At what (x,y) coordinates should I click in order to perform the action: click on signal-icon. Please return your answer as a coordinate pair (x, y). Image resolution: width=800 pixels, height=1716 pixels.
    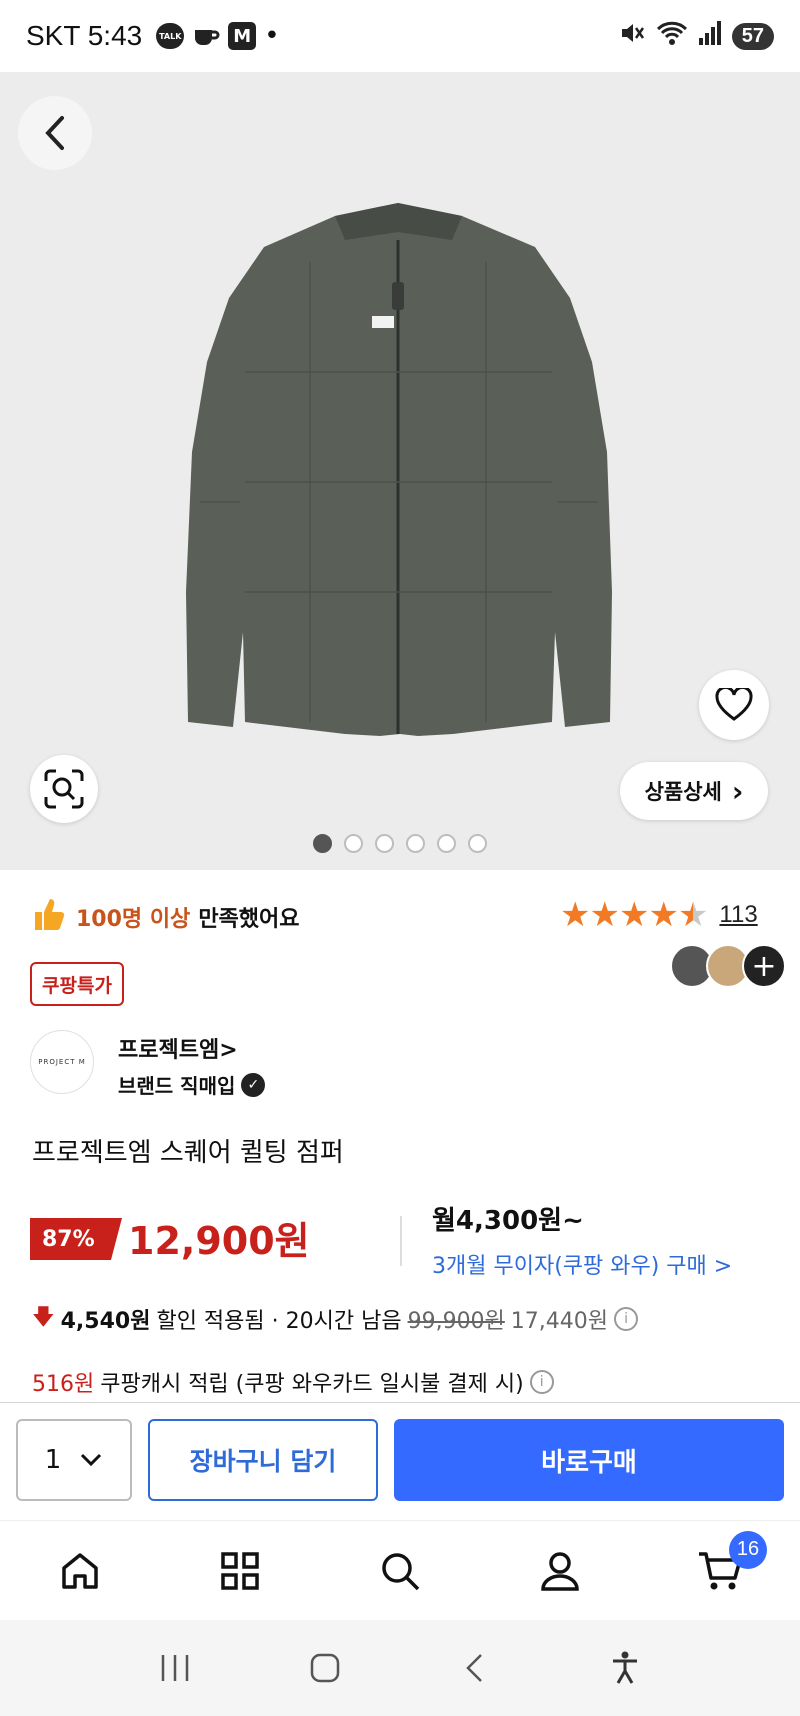
    Looking at the image, I should click on (710, 36).